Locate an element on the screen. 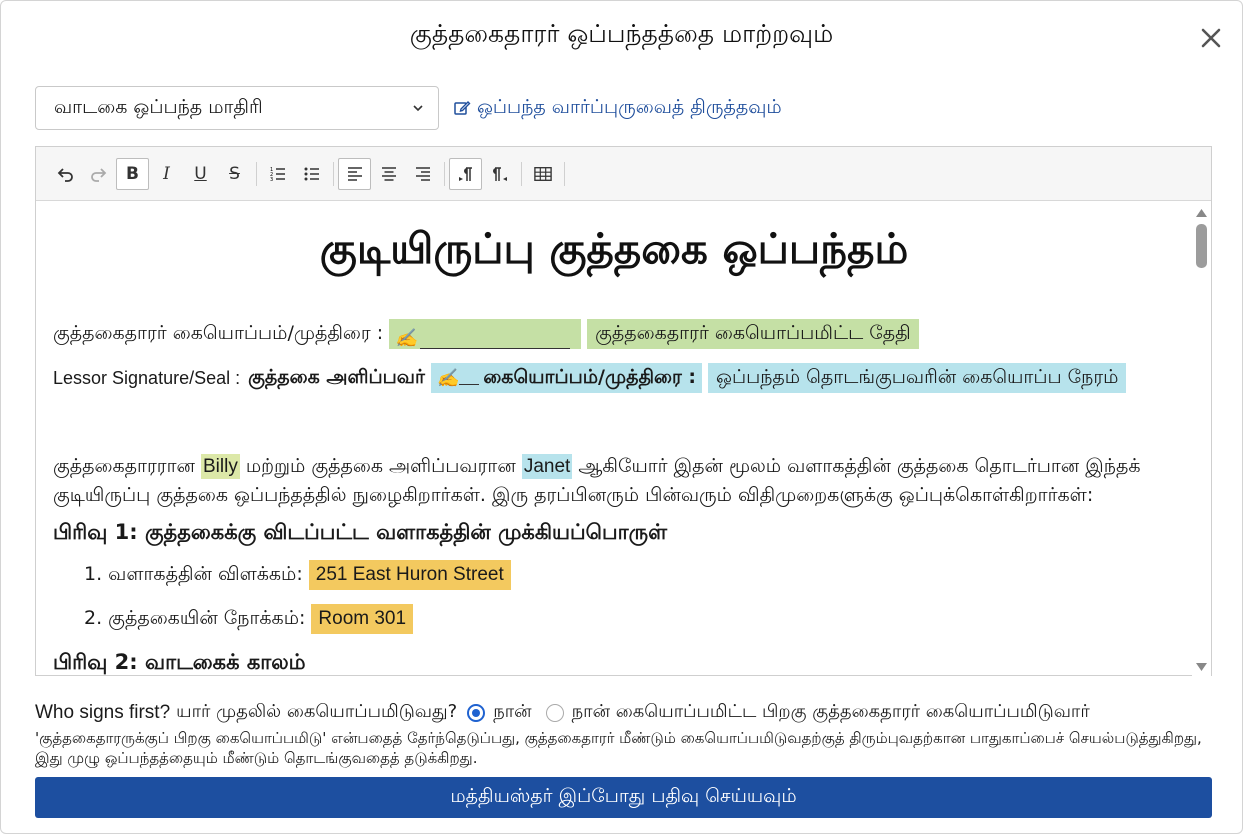 The width and height of the screenshot is (1243, 834). premises-description-field: 251 East Huron Street is located at coordinates (409, 575).